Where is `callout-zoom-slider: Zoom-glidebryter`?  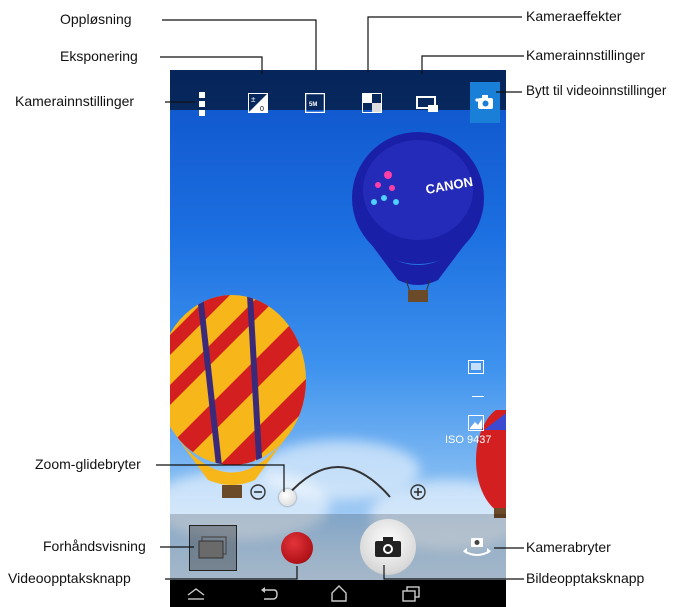 callout-zoom-slider: Zoom-glidebryter is located at coordinates (88, 464).